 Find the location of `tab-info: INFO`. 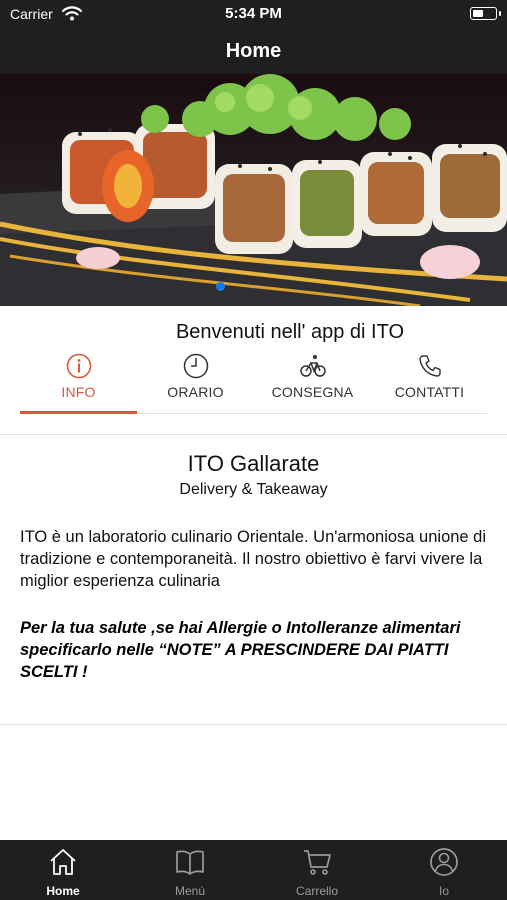

tab-info: INFO is located at coordinates (78, 381).